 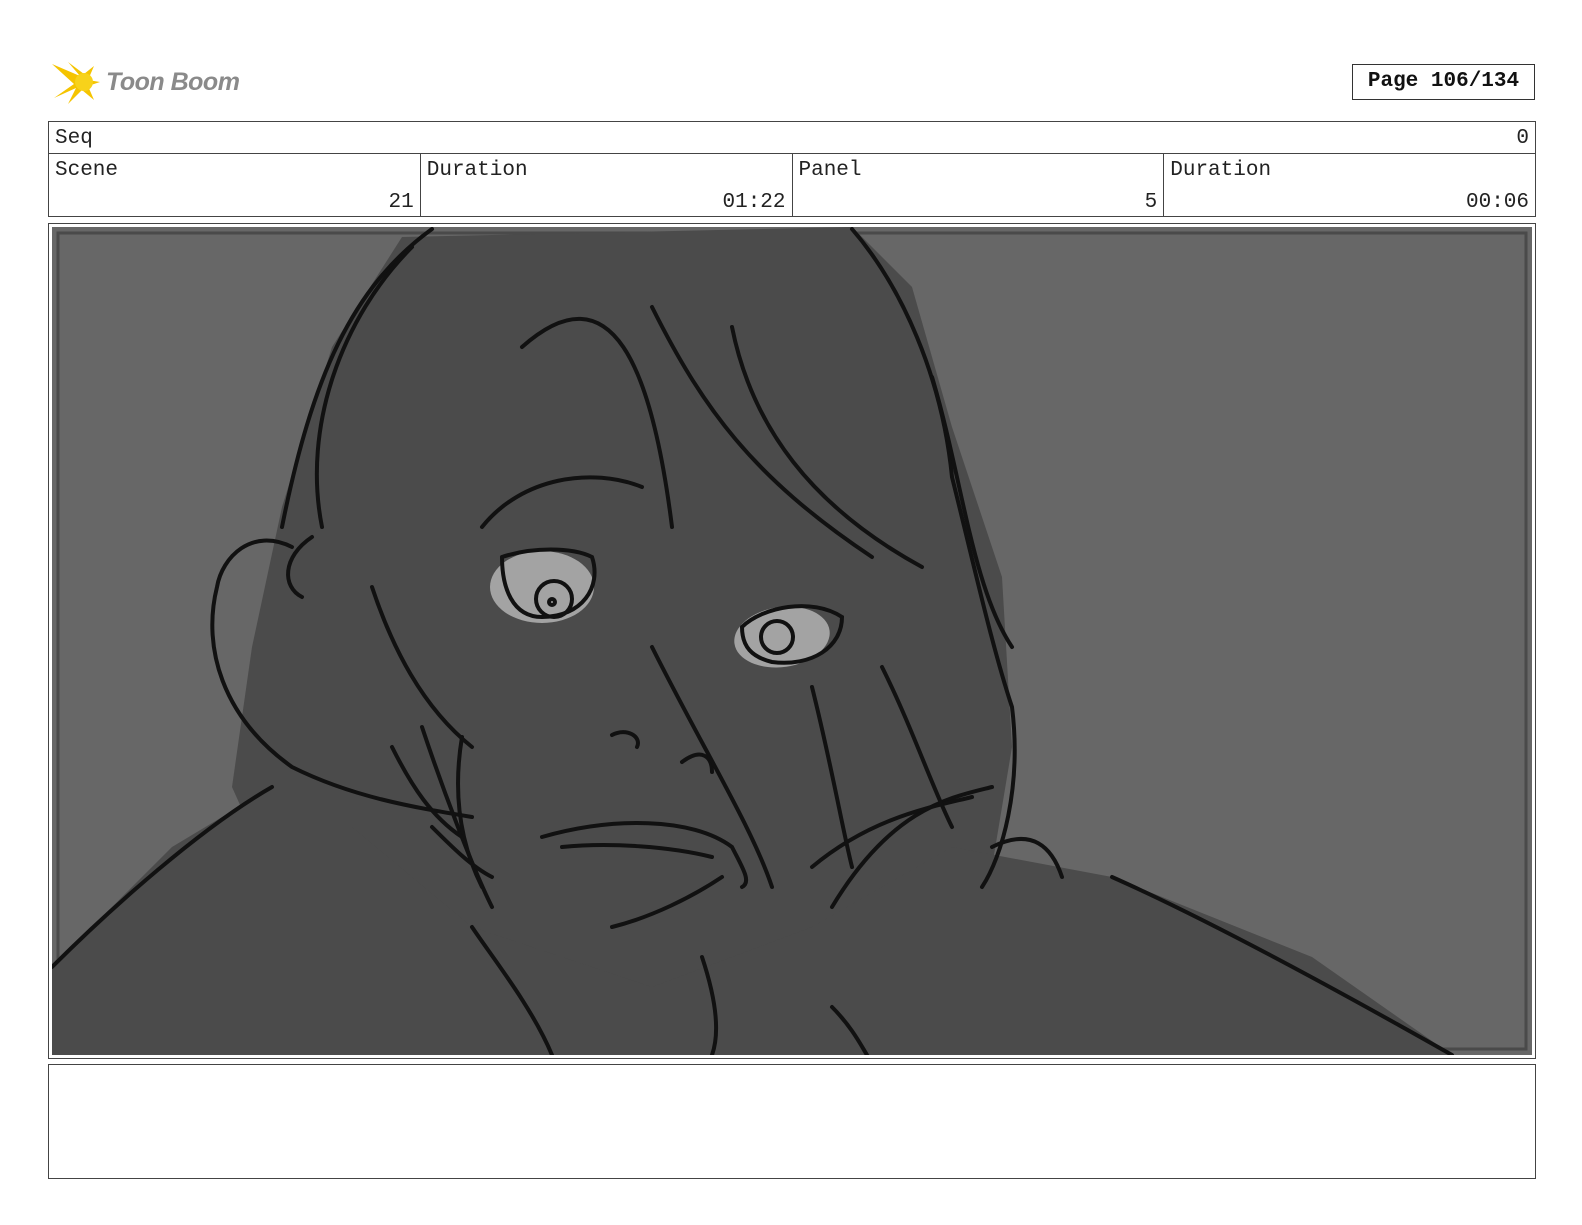 What do you see at coordinates (401, 202) in the screenshot?
I see `scene-value: 21` at bounding box center [401, 202].